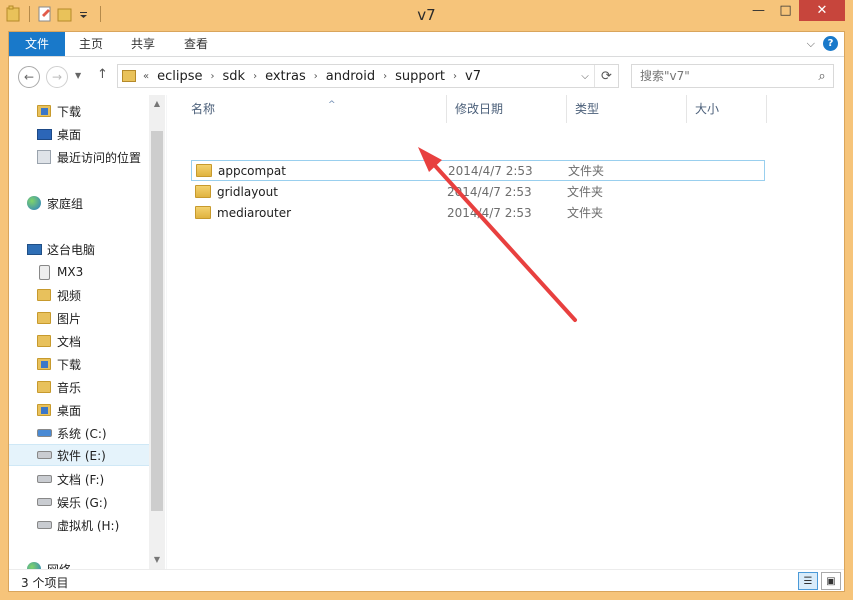 The height and width of the screenshot is (600, 853). Describe the element at coordinates (758, 10) in the screenshot. I see `minimize-button: —` at that location.